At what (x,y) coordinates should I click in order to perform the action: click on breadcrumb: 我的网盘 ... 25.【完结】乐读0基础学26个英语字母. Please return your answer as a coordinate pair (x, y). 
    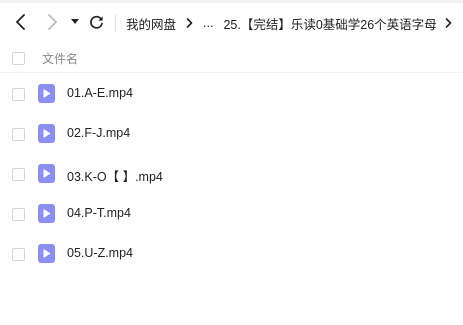
    Looking at the image, I should click on (294, 23).